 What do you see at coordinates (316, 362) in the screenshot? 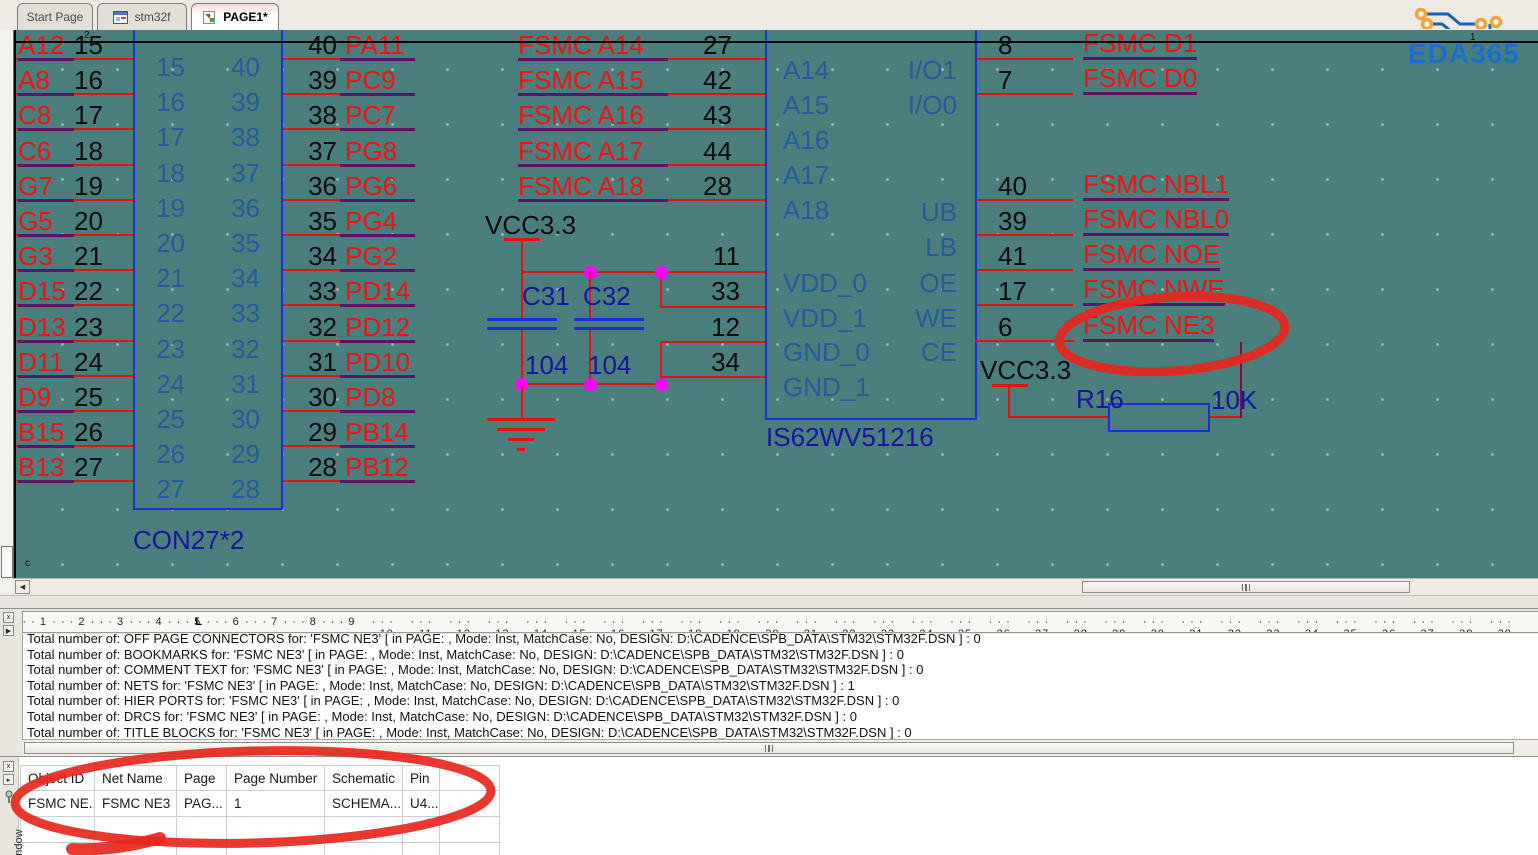
I see `pin-number: 31` at bounding box center [316, 362].